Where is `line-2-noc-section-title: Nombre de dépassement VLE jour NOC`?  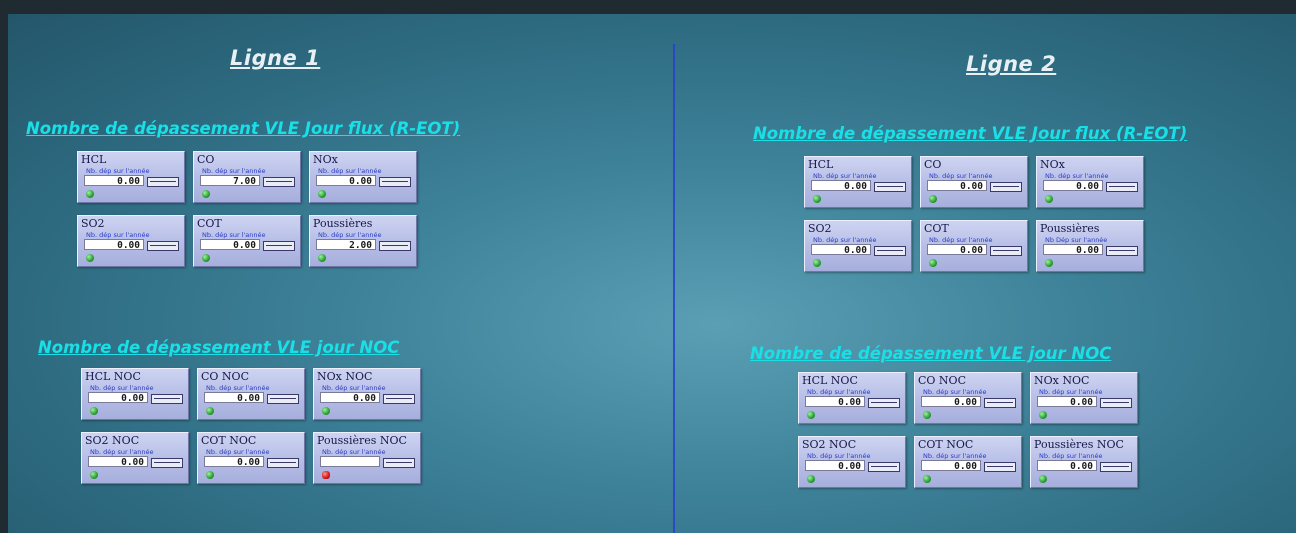
line-2-noc-section-title: Nombre de dépassement VLE jour NOC is located at coordinates (931, 353).